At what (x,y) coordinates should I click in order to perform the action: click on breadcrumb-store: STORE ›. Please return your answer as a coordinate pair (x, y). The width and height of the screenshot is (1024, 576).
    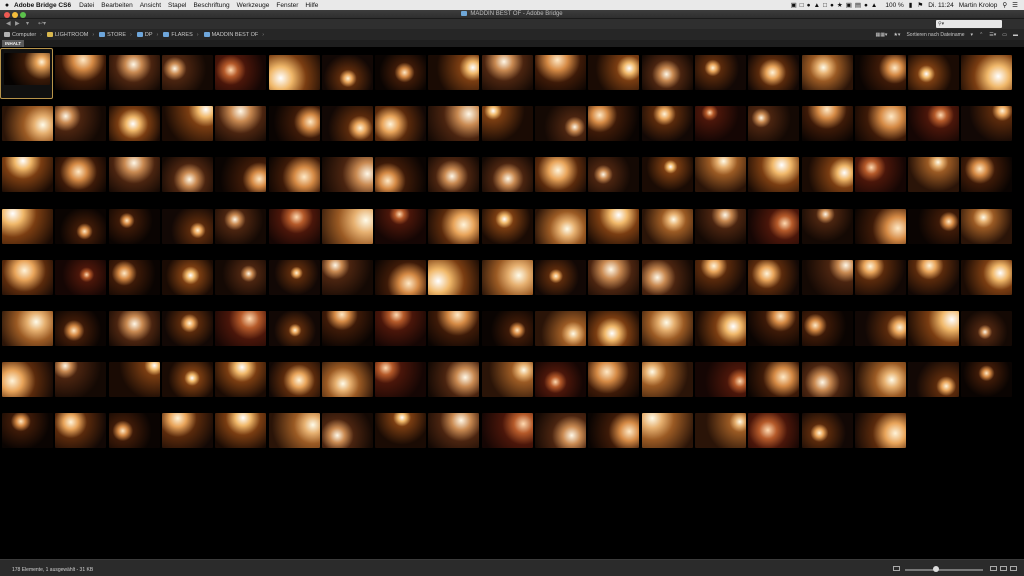
    Looking at the image, I should click on (115, 35).